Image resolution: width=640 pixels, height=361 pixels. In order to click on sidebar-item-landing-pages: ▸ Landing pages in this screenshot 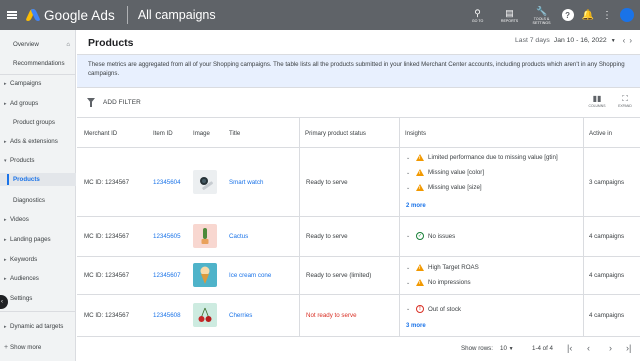, I will do `click(38, 239)`.